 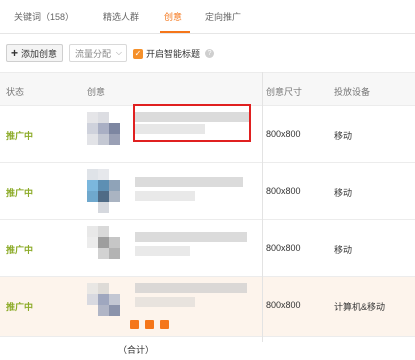 I want to click on tab-bar: 关键词（158） 精选人群 创意 定向推广, so click(x=207, y=17).